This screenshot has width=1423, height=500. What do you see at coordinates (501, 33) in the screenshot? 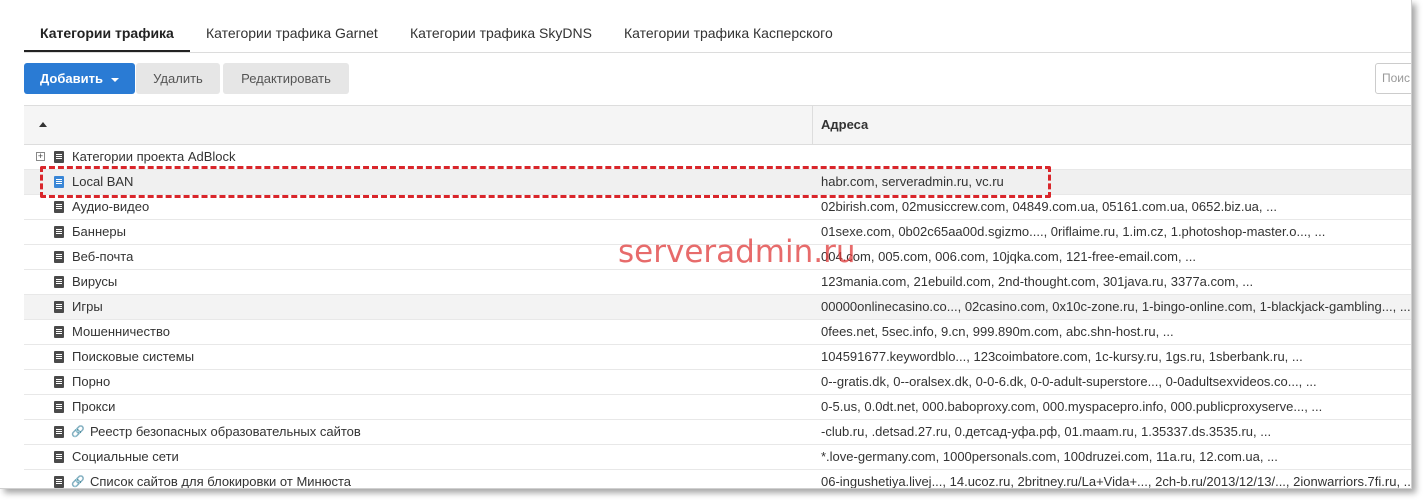
I see `tab-skydns: Категории трафика SkyDNS` at bounding box center [501, 33].